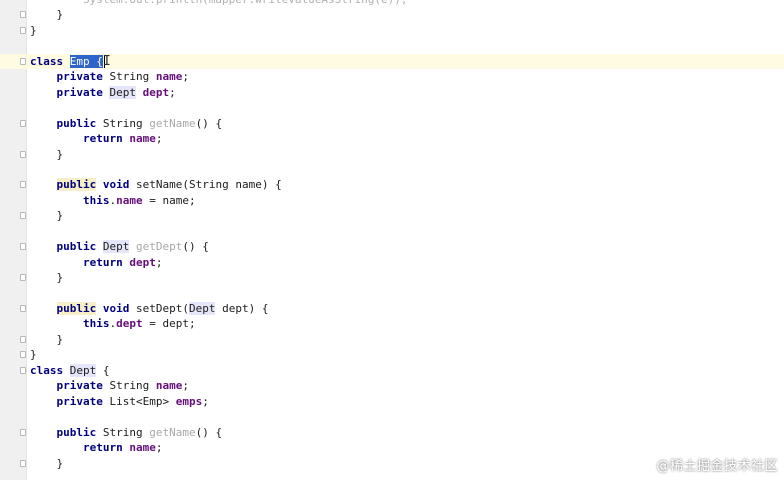 This screenshot has width=784, height=480. Describe the element at coordinates (242, 308) in the screenshot. I see `code-token: dept) {` at that location.